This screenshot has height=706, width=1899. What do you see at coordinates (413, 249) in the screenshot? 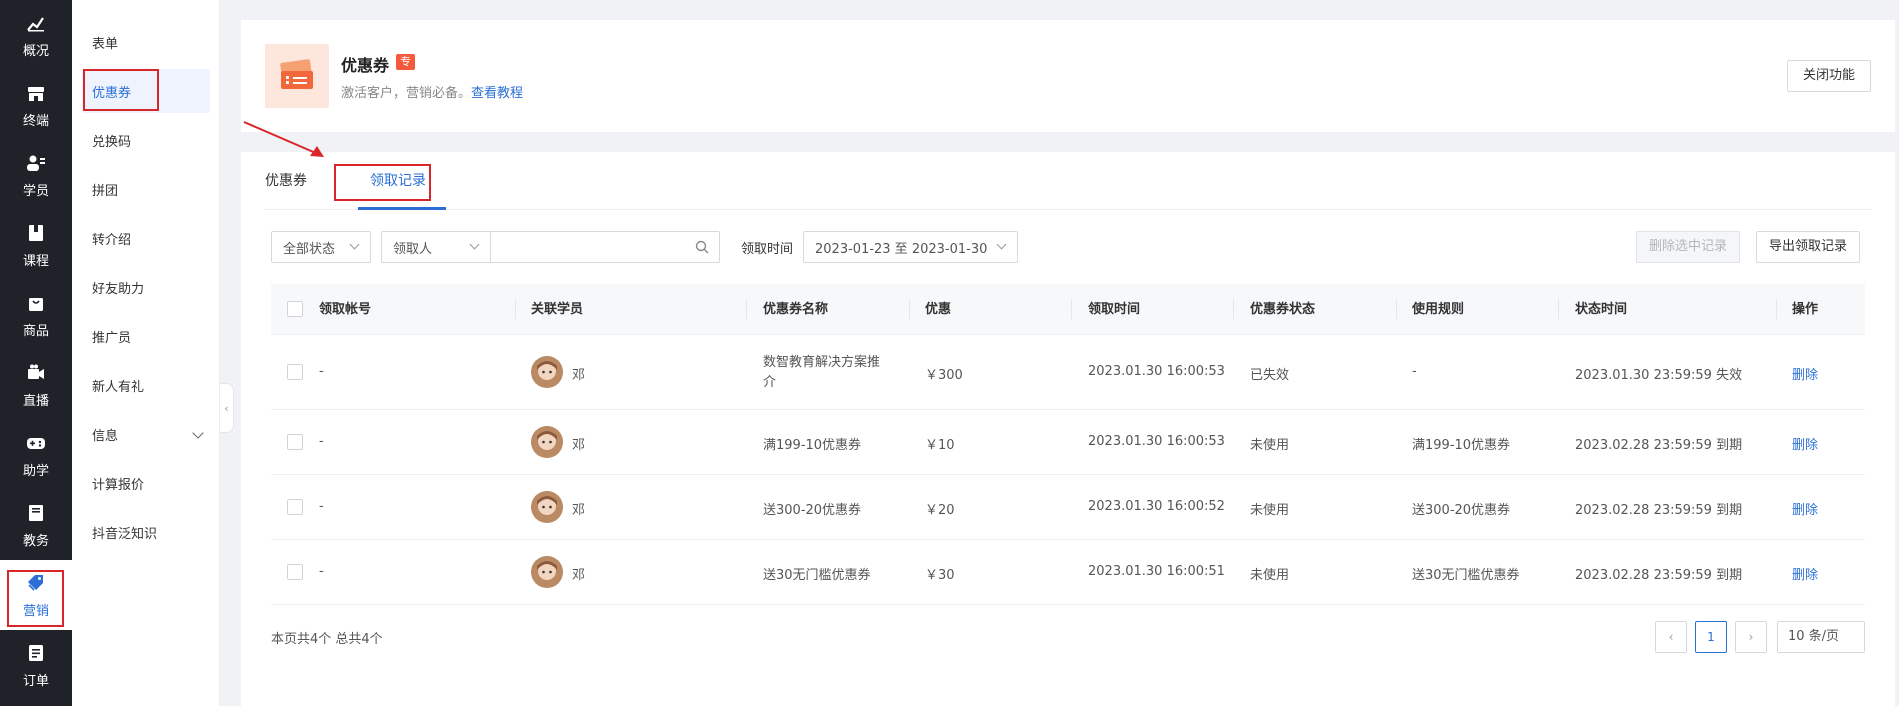
I see `person-select-value: 领取人` at bounding box center [413, 249].